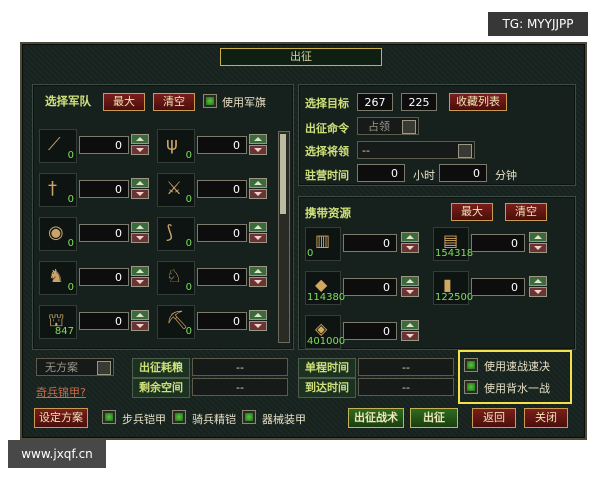 This screenshot has height=480, width=600. I want to click on tactics-button: 出征战术, so click(376, 418).